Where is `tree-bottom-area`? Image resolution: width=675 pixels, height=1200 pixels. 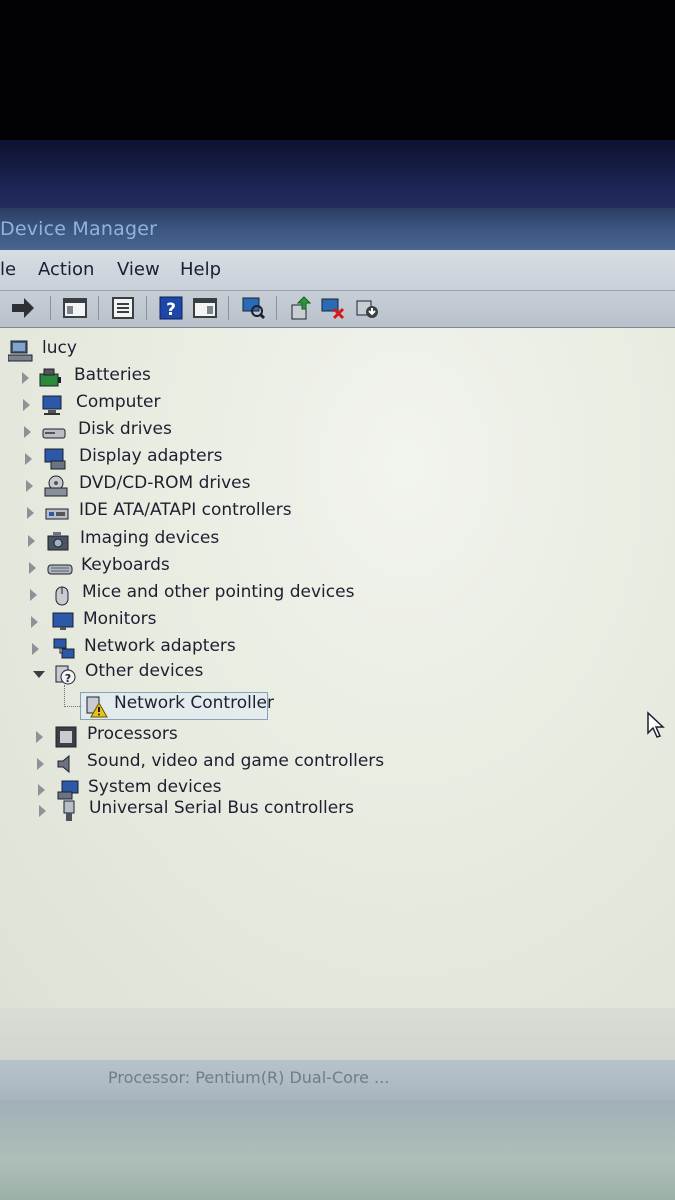
tree-bottom-area is located at coordinates (337, 1038).